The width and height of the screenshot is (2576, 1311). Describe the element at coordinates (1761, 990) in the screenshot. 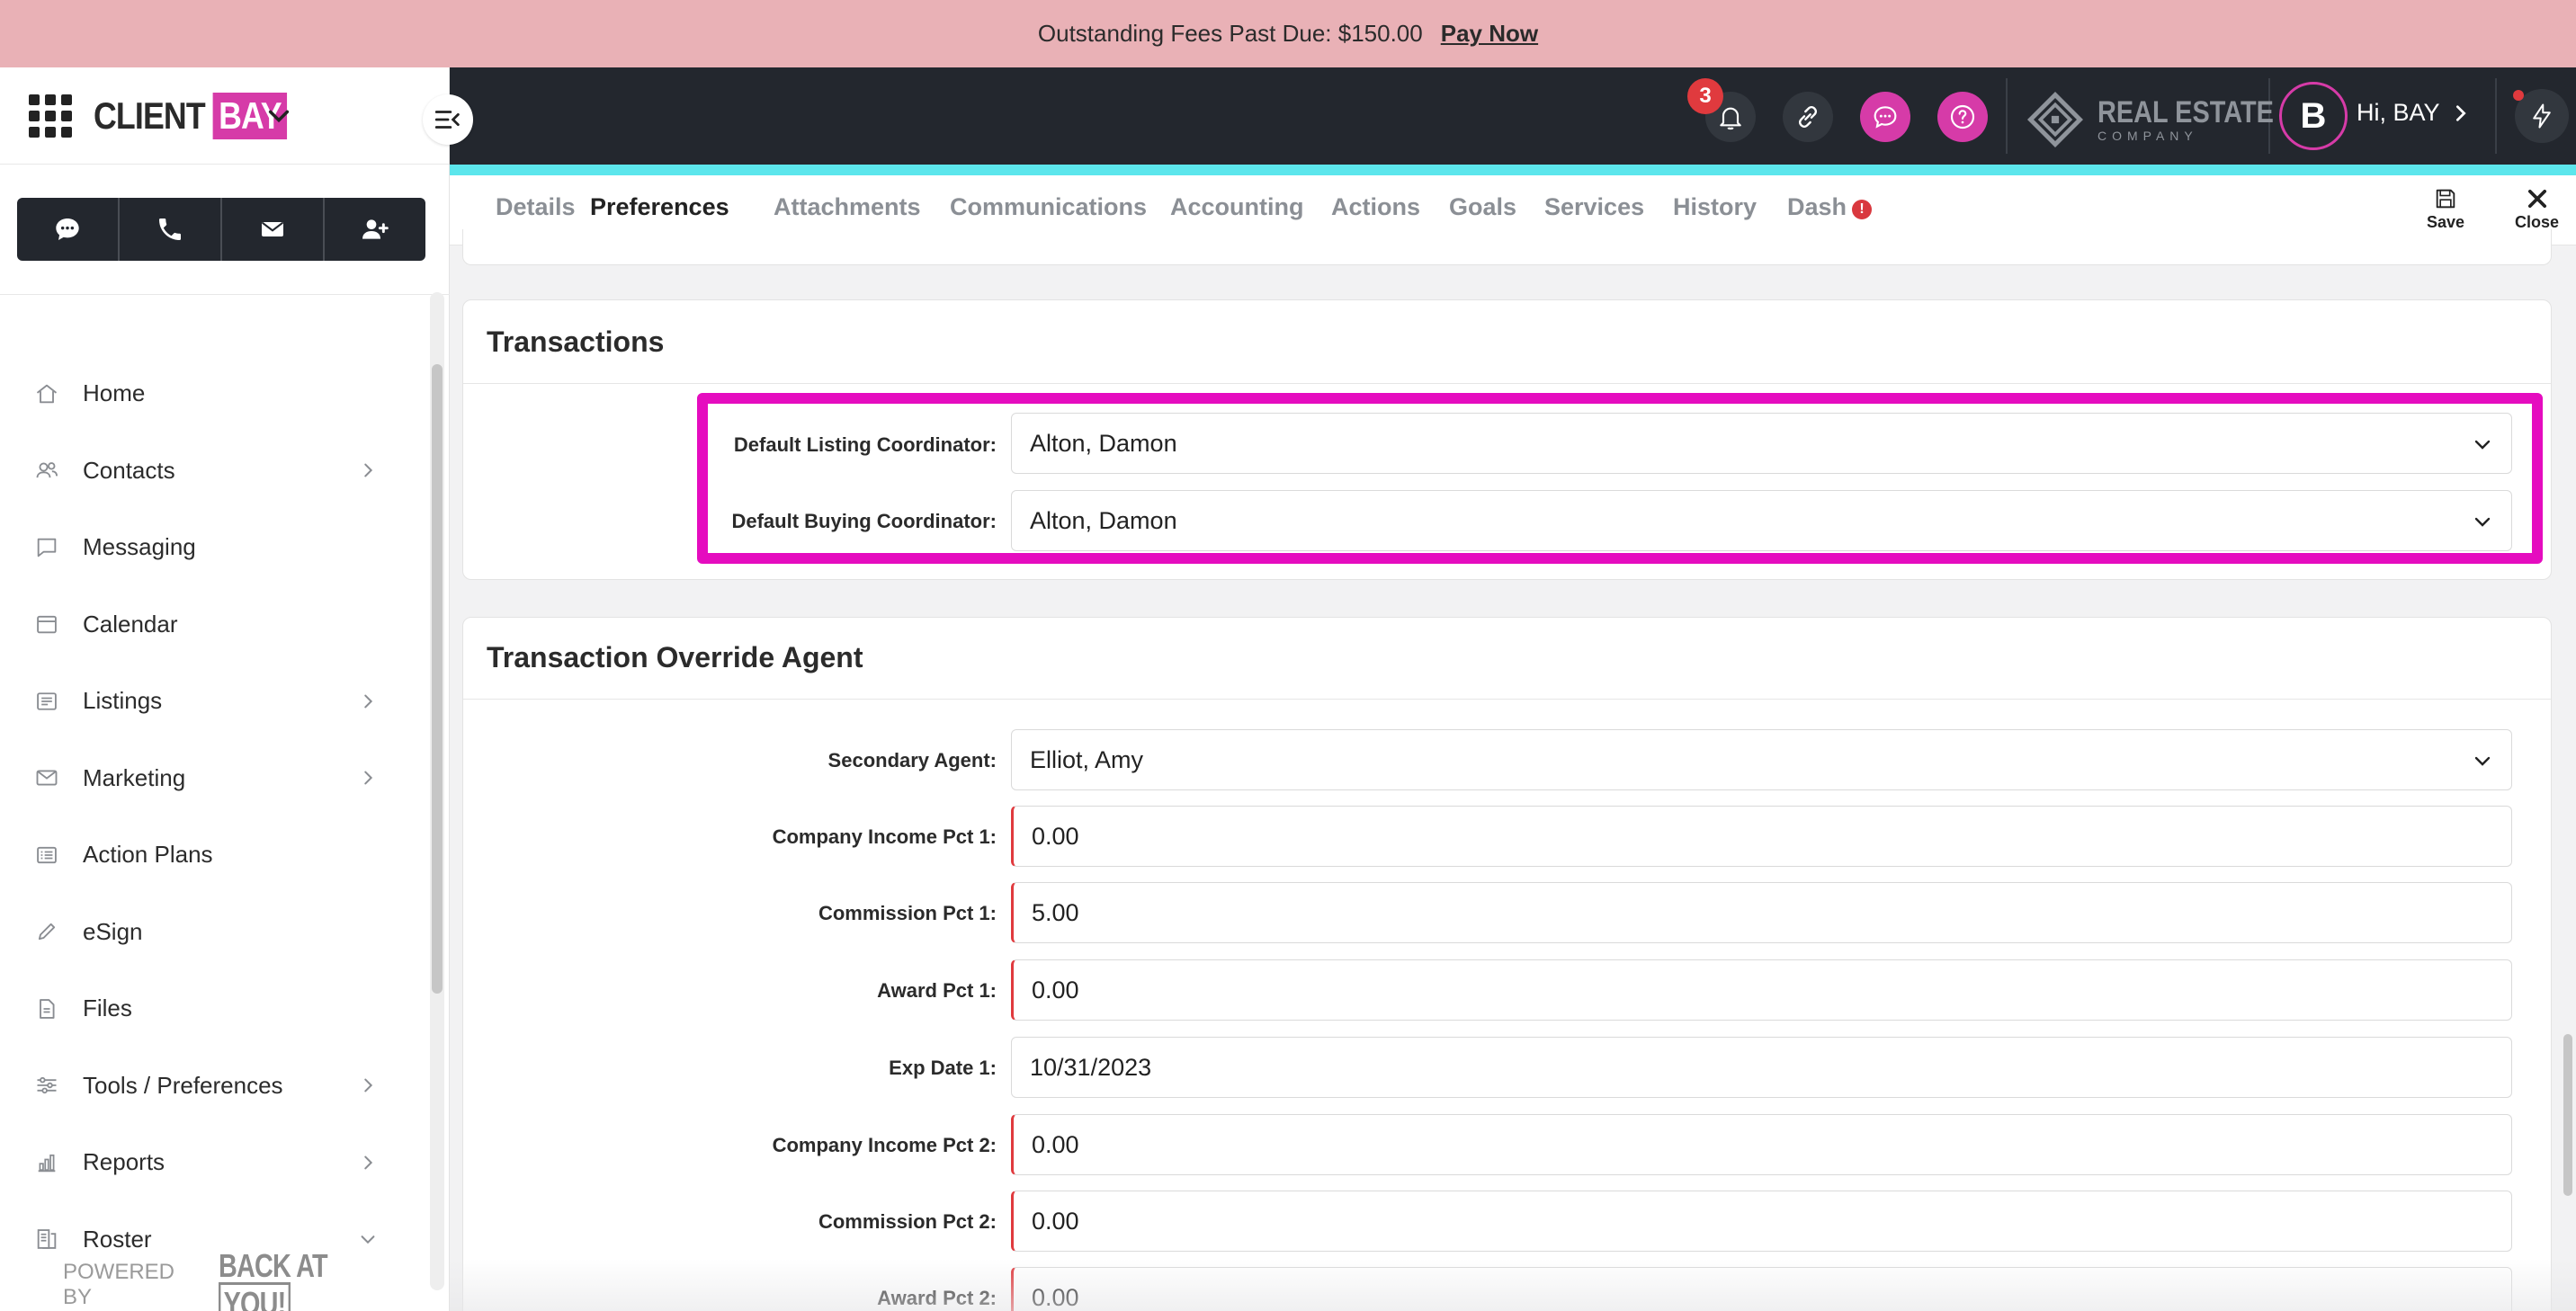

I see `award-pct-1-field: 0.00` at that location.